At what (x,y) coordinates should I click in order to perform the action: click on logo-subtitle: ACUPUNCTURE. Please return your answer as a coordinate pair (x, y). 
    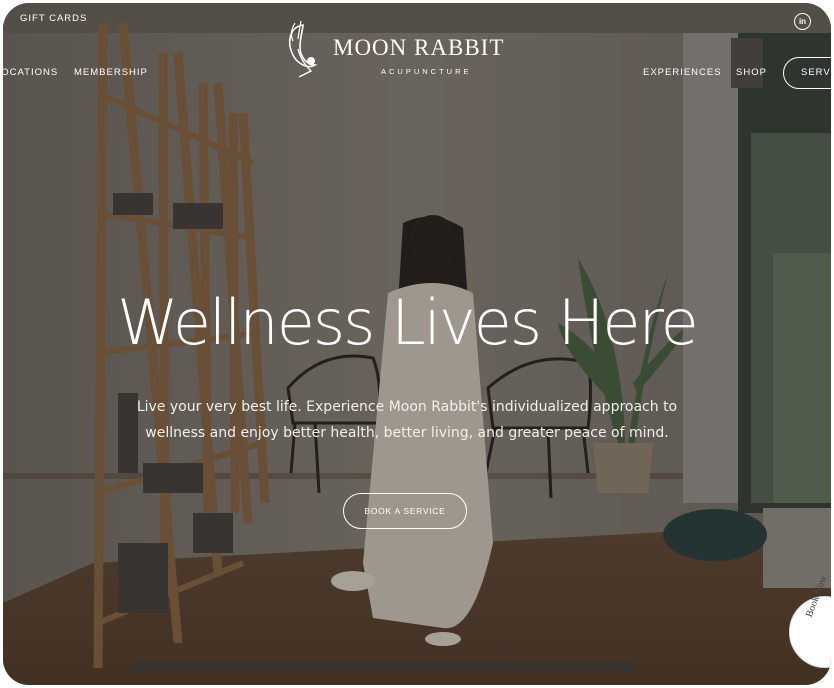
    Looking at the image, I should click on (426, 71).